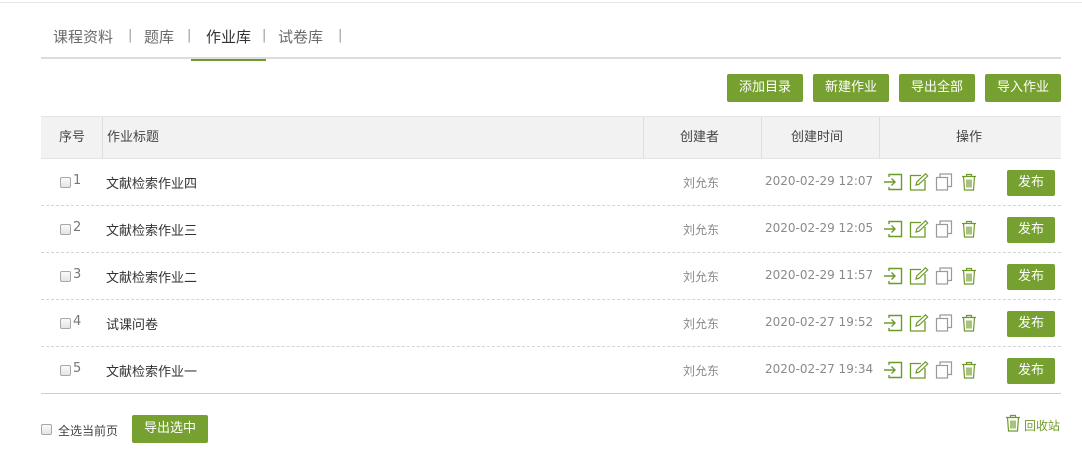  What do you see at coordinates (969, 137) in the screenshot?
I see `header-actions: 操作` at bounding box center [969, 137].